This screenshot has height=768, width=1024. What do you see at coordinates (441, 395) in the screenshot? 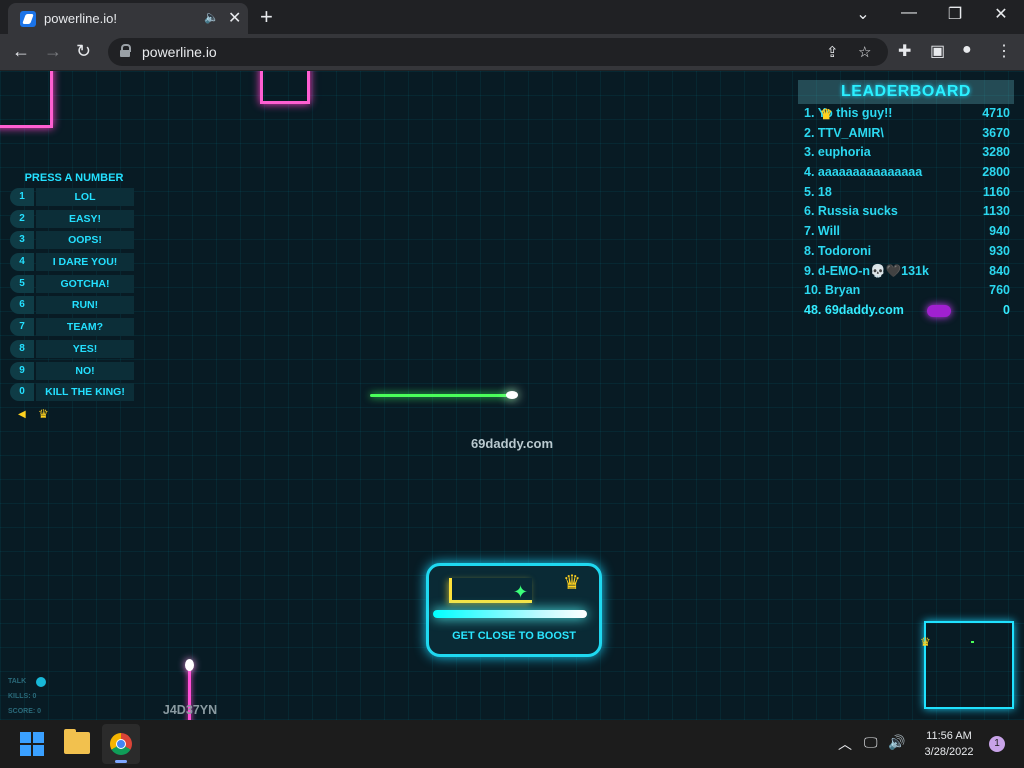
I see `player-snake-trail` at bounding box center [441, 395].